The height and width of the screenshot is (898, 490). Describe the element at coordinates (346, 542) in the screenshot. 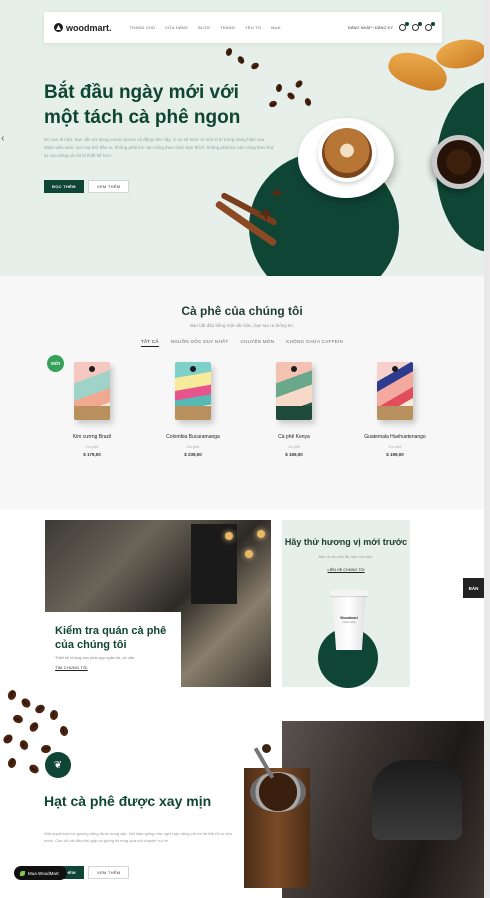

I see `try-title: Hãy thử hương vị mới trước` at that location.